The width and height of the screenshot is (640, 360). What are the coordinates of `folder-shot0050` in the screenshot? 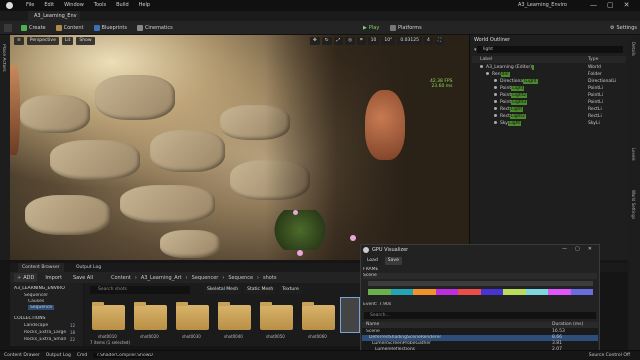 It's located at (276, 316).